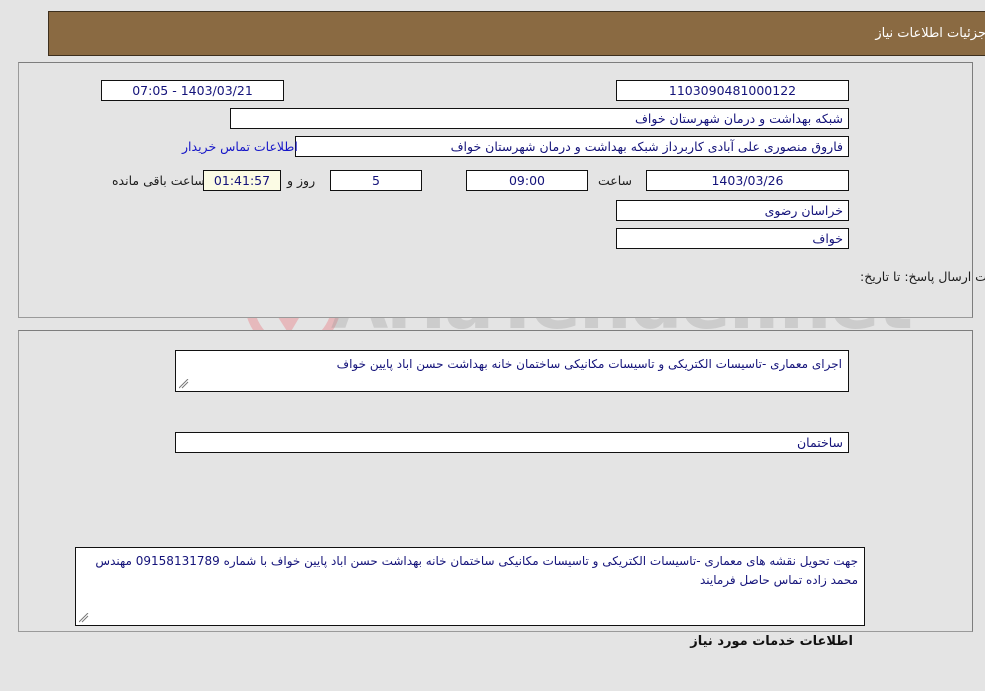 This screenshot has height=691, width=985. Describe the element at coordinates (242, 180) in the screenshot. I see `deadline-countdown: 01:41:57` at that location.